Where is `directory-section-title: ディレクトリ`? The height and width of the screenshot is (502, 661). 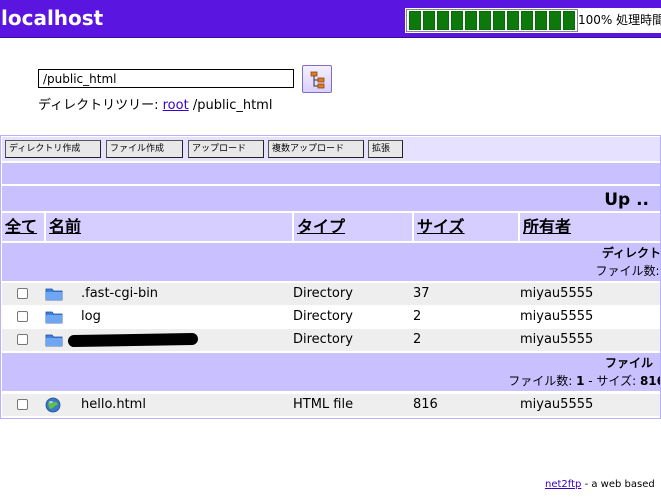 directory-section-title: ディレクトリ is located at coordinates (631, 253).